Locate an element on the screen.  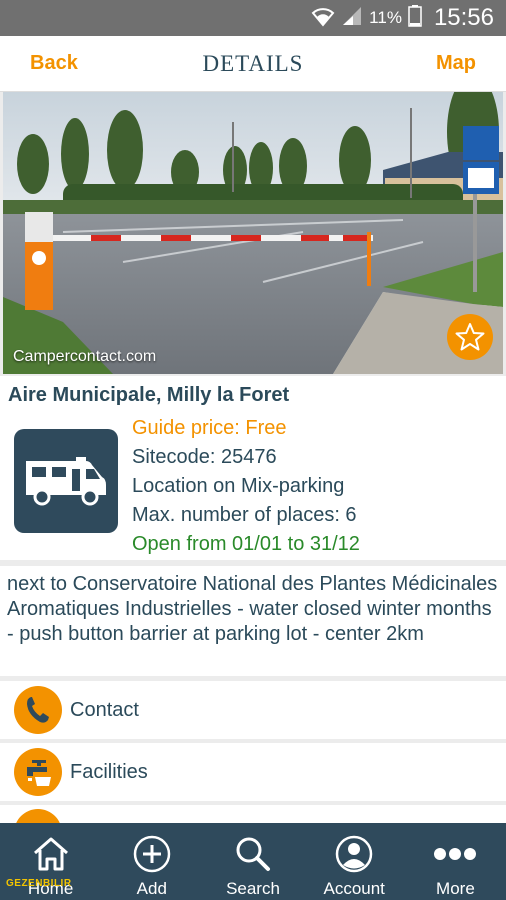
star-icon is located at coordinates (470, 337).